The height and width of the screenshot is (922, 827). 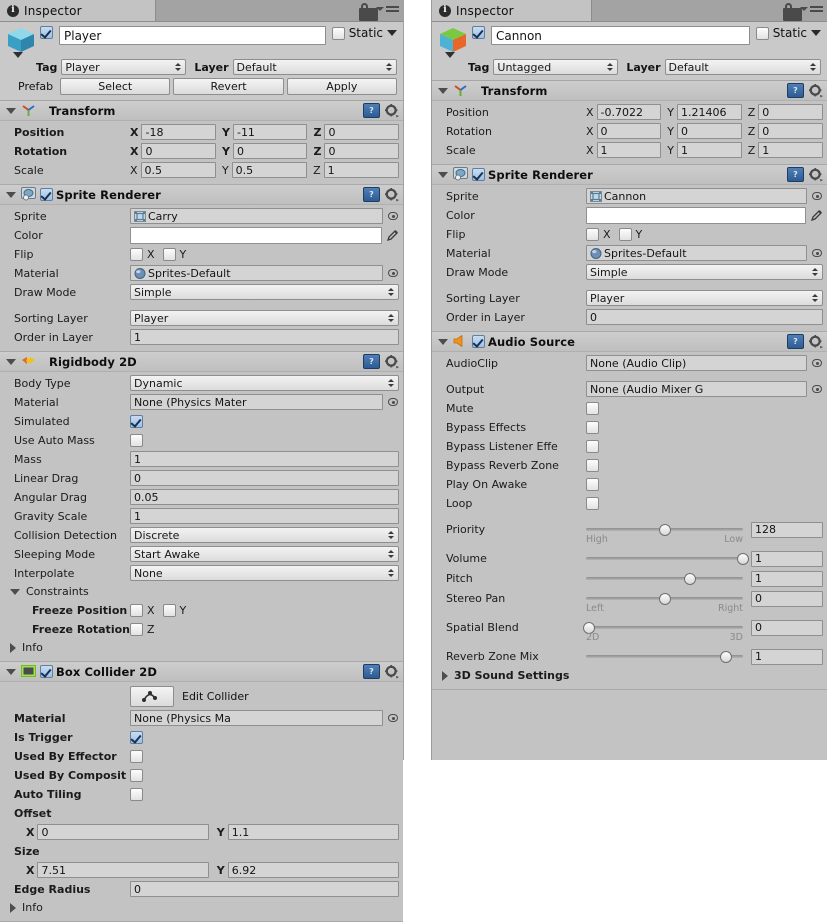 I want to click on object-reference-field: Sprites-Default, so click(x=696, y=253).